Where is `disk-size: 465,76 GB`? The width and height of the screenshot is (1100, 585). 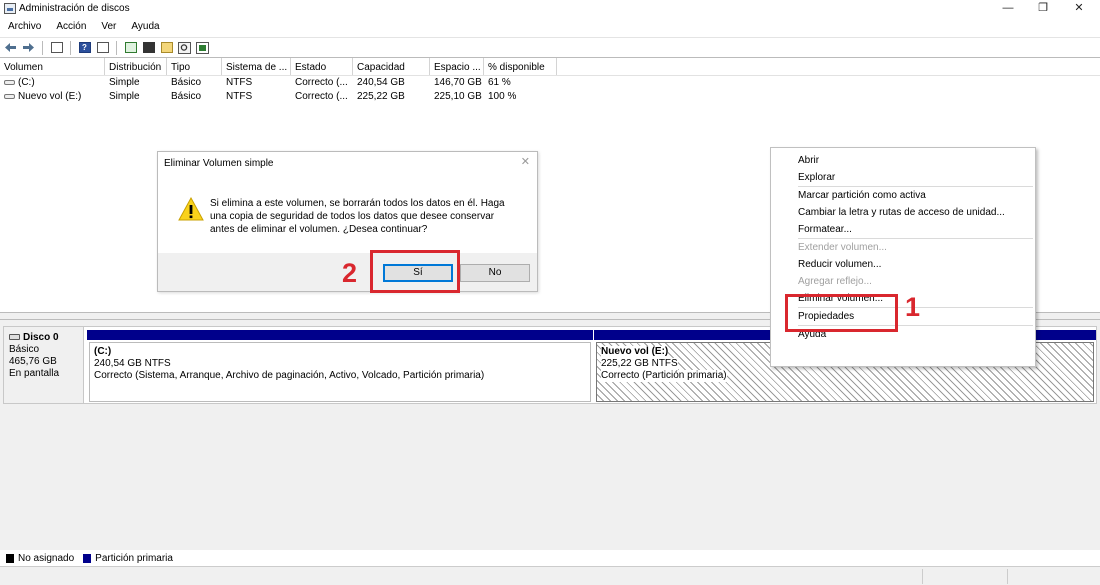 disk-size: 465,76 GB is located at coordinates (33, 361).